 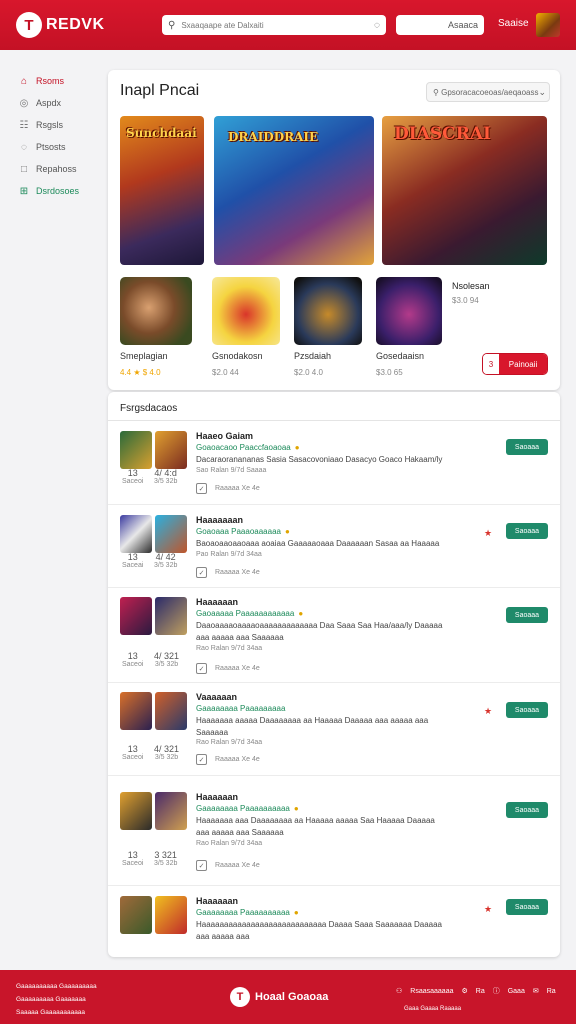 What do you see at coordinates (464, 190) in the screenshot?
I see `featured-game-image-3: DIASCRAI` at bounding box center [464, 190].